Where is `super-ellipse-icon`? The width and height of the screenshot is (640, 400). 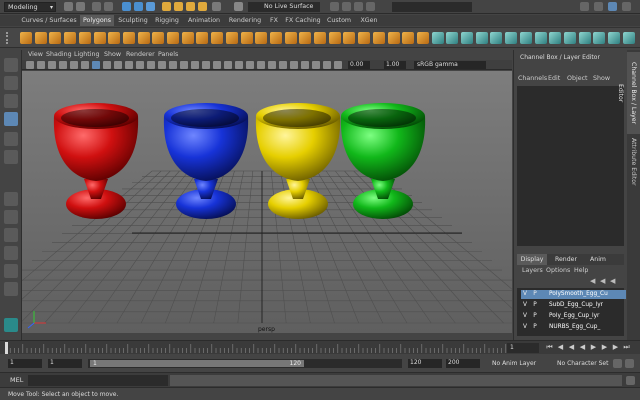 super-ellipse-icon is located at coordinates (231, 38).